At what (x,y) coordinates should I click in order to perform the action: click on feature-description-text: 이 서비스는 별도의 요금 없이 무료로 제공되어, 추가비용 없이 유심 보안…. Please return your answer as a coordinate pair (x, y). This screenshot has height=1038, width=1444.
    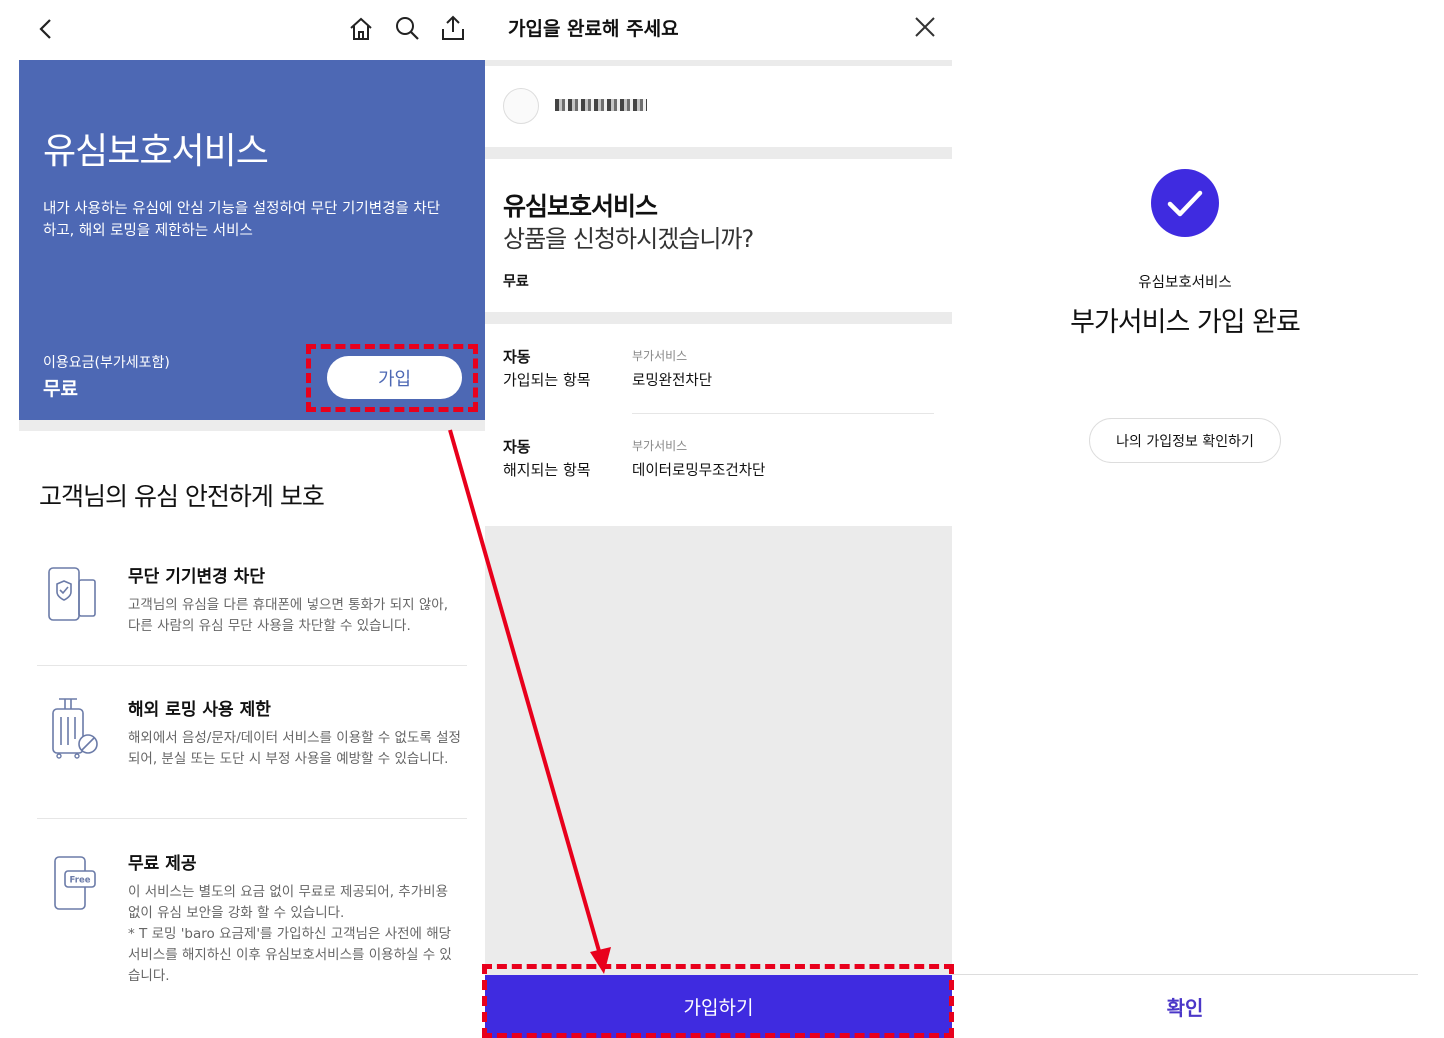
    Looking at the image, I should click on (288, 902).